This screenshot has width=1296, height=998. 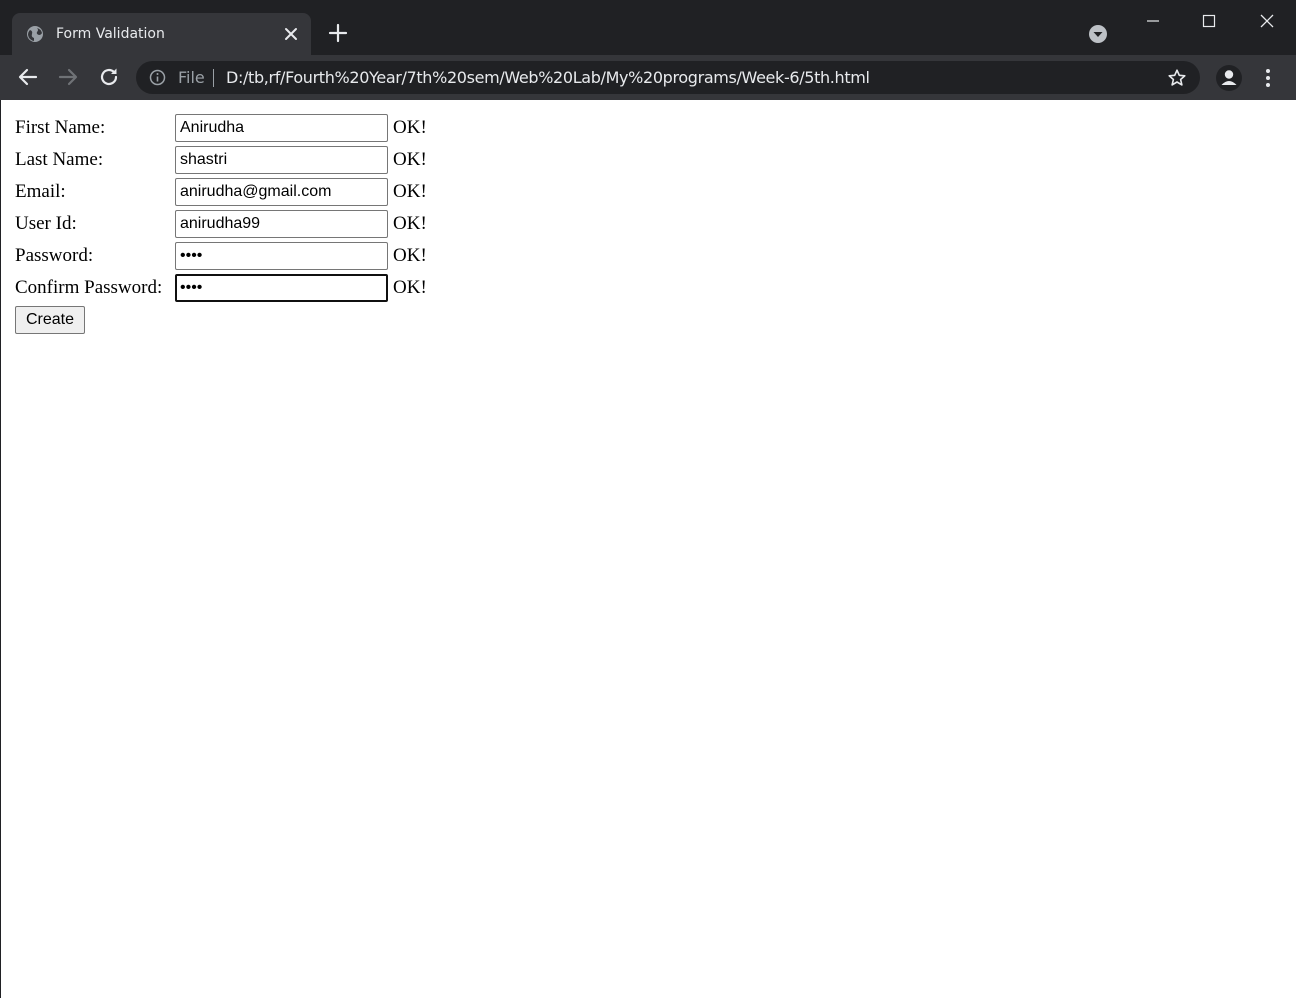 I want to click on person-icon, so click(x=1229, y=78).